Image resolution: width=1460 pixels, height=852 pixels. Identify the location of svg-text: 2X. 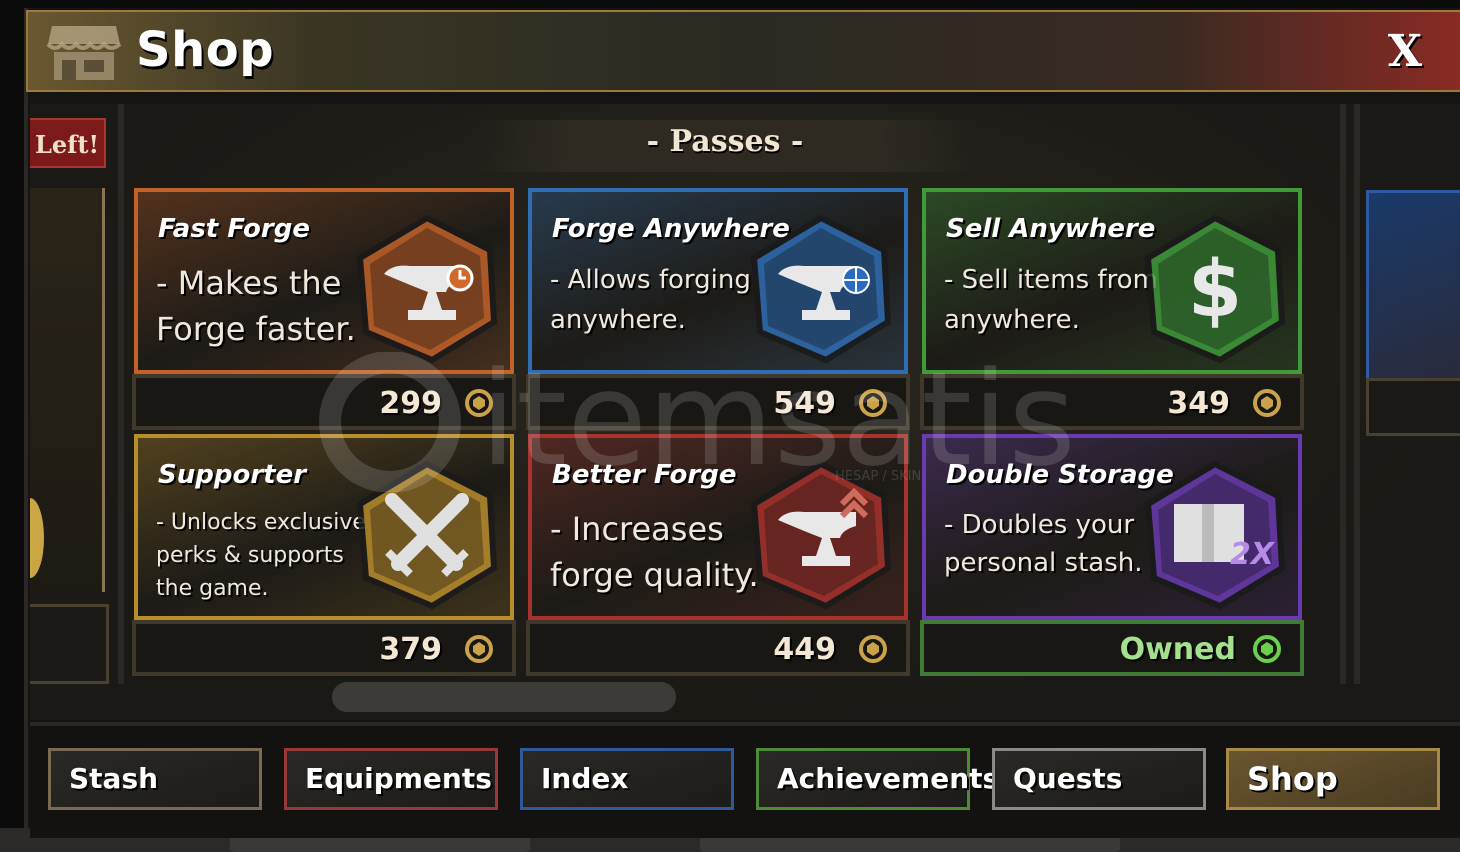
(1253, 554).